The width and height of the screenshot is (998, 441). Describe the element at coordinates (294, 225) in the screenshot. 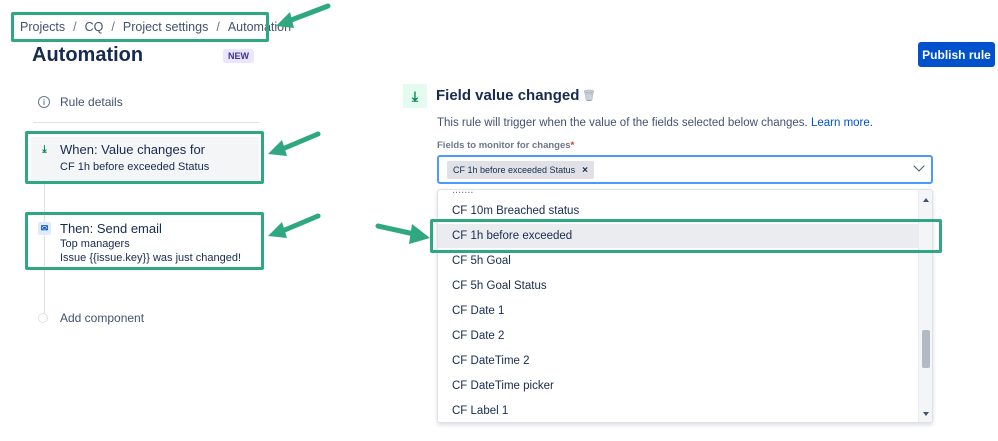

I see `annotation-arrow-then-step` at that location.